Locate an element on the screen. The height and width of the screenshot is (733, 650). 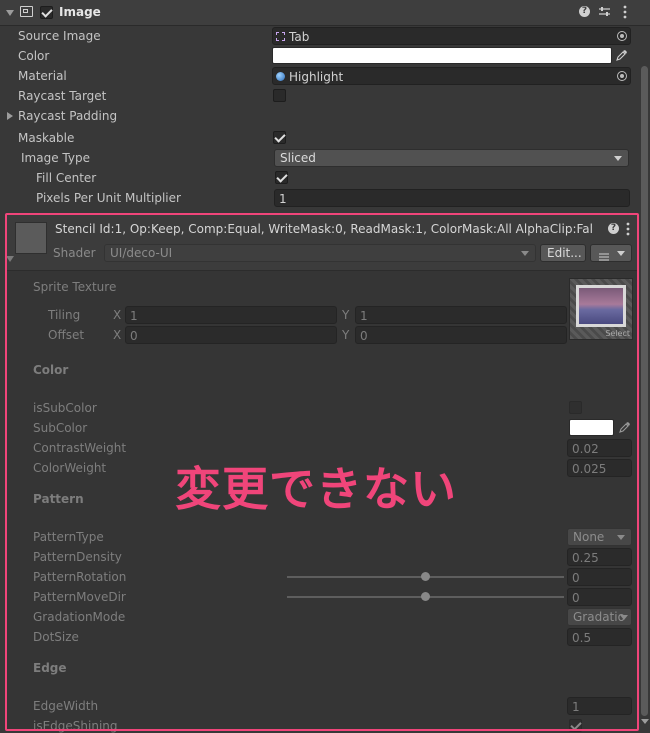
source-image-value: Tab is located at coordinates (299, 37).